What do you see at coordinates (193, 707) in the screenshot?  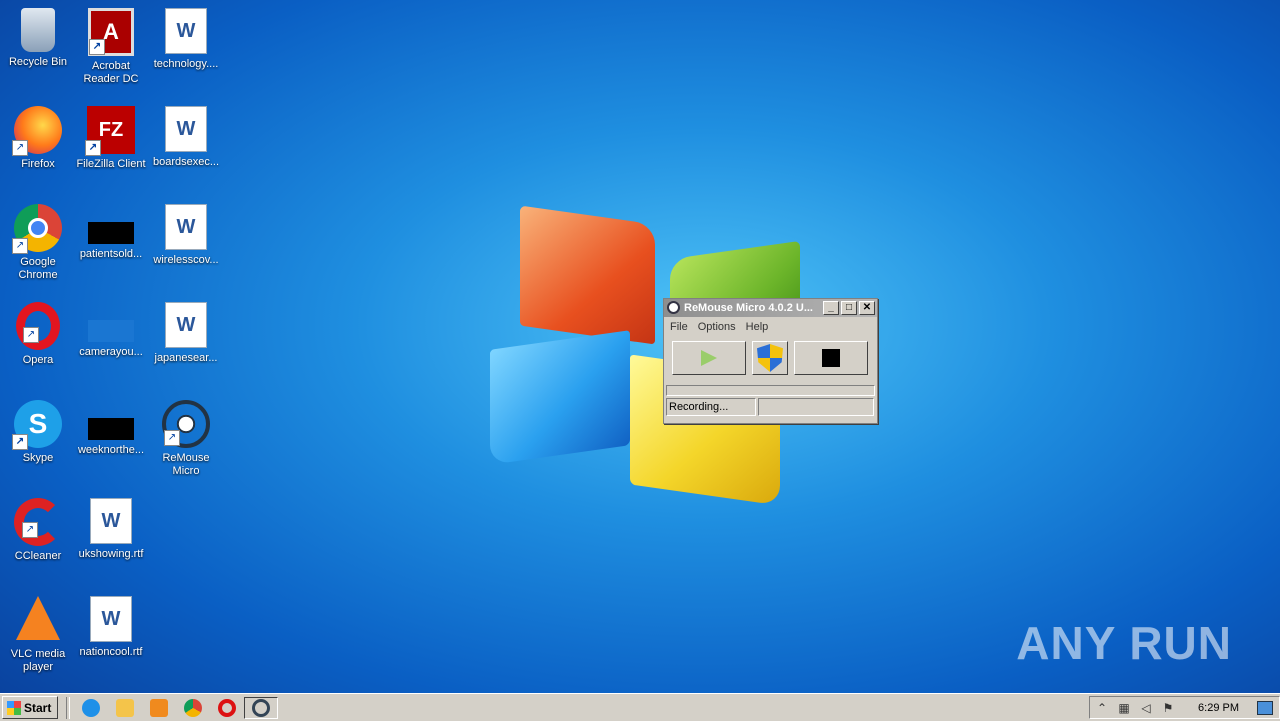 I see `chrome-taskbar-icon` at bounding box center [193, 707].